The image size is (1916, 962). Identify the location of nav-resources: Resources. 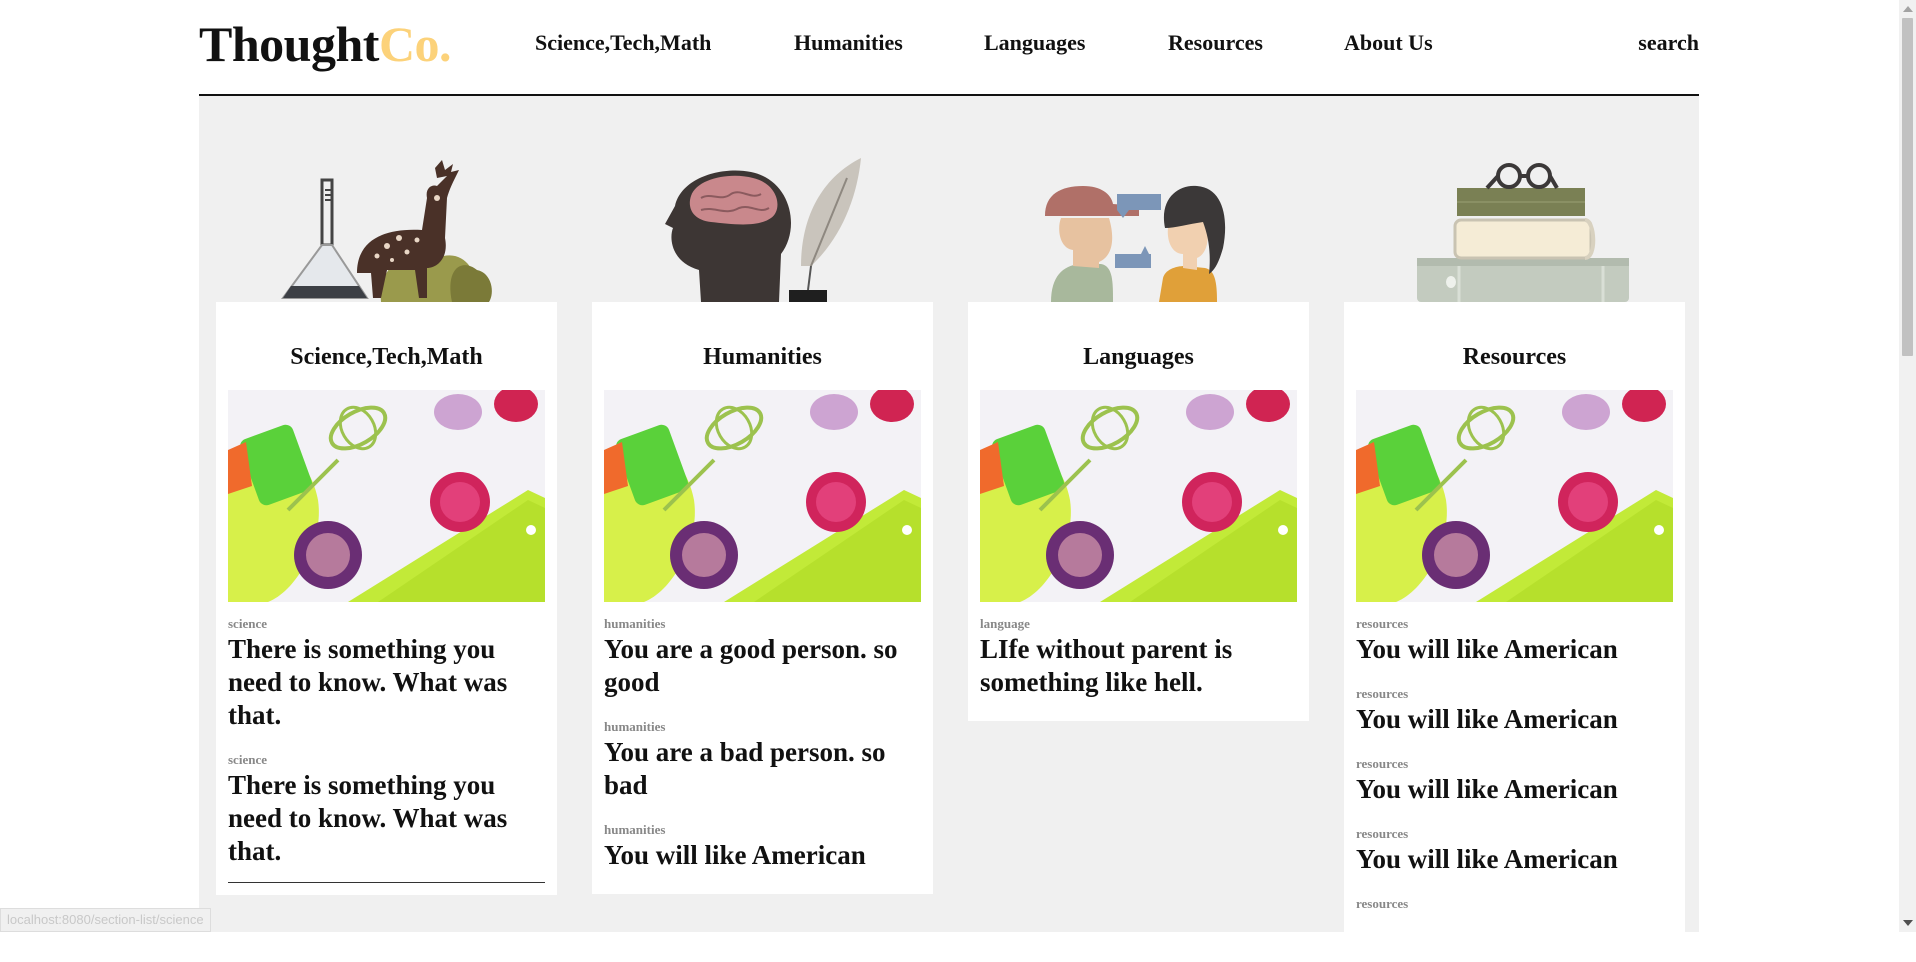
(1215, 43).